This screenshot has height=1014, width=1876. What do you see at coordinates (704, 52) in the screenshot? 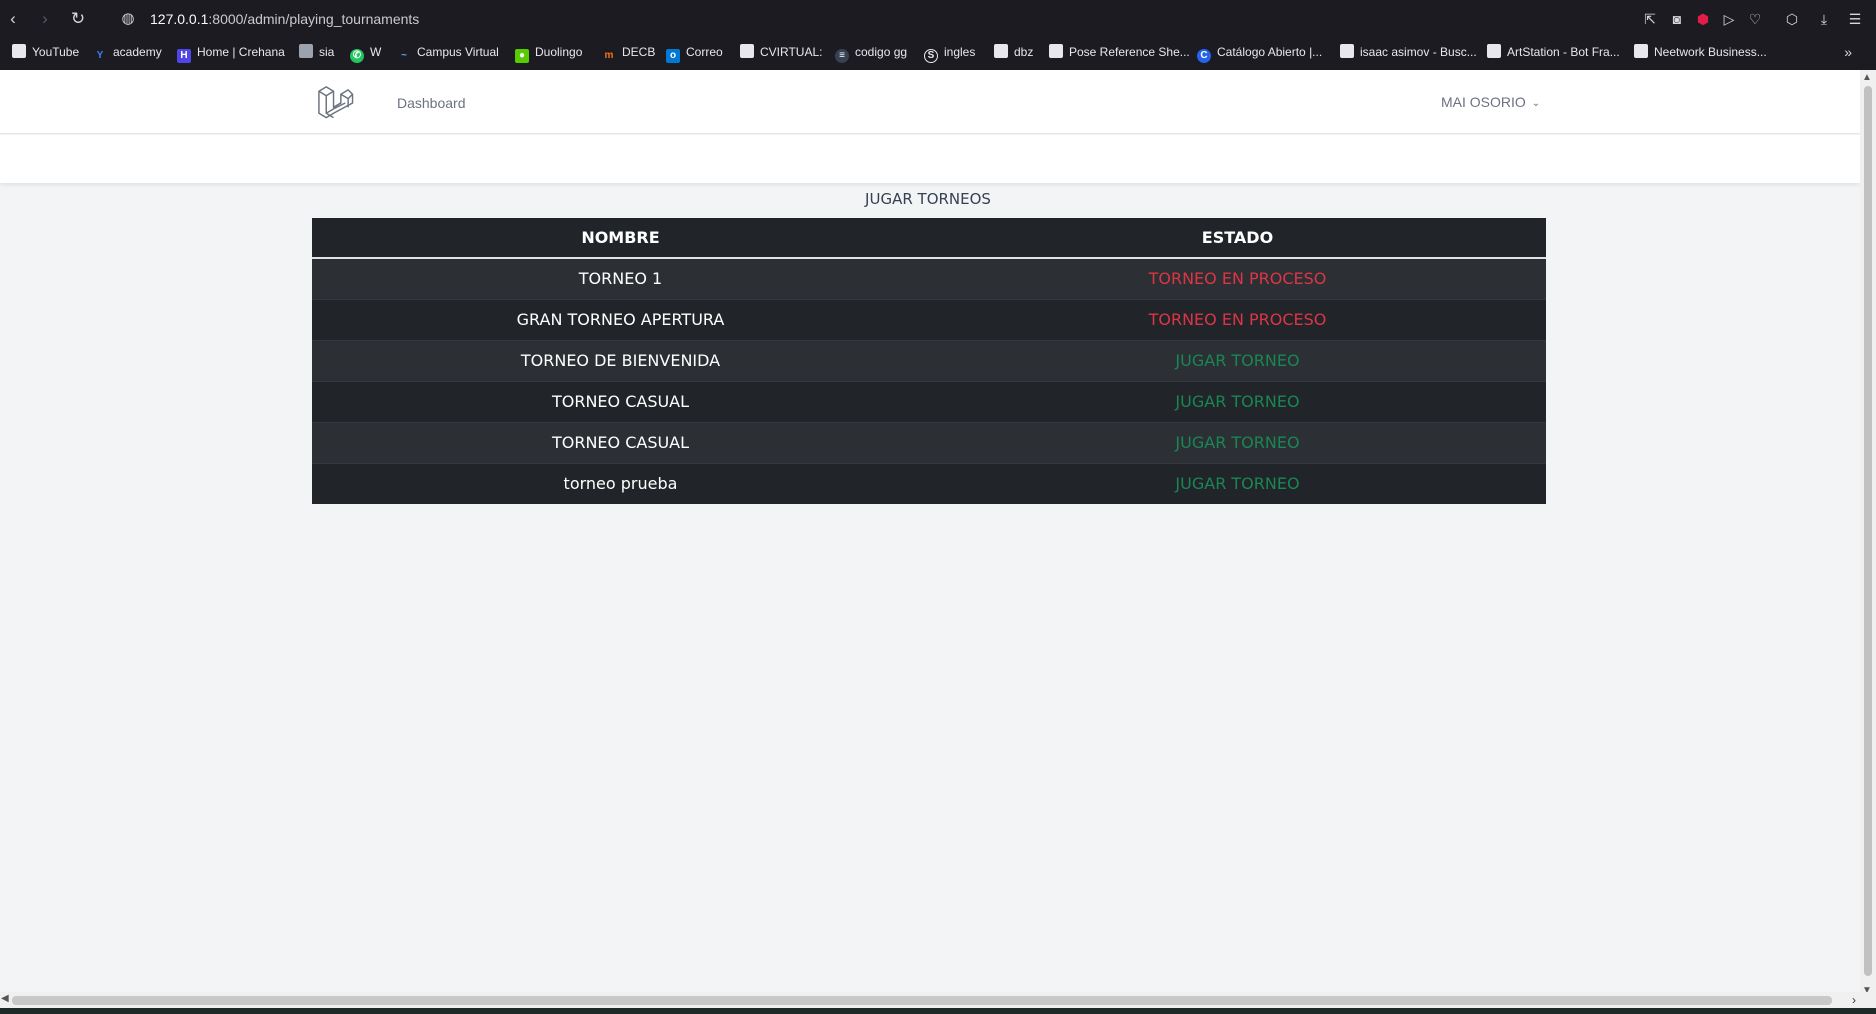
I see `bookmark-label: Correo` at bounding box center [704, 52].